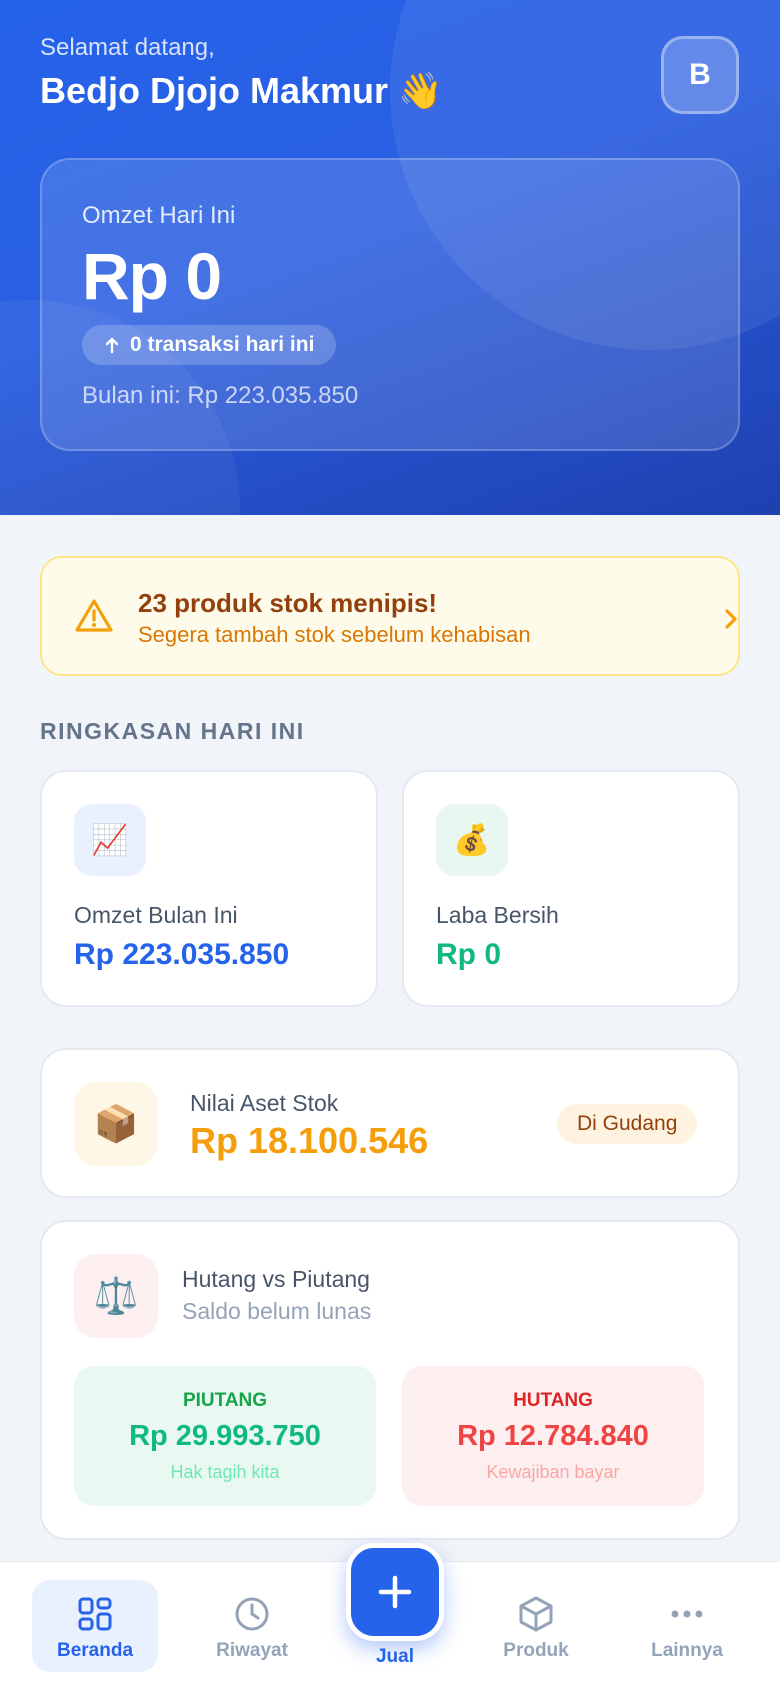  Describe the element at coordinates (182, 954) in the screenshot. I see `monthly-revenue-value: Rp 223.035.850` at that location.